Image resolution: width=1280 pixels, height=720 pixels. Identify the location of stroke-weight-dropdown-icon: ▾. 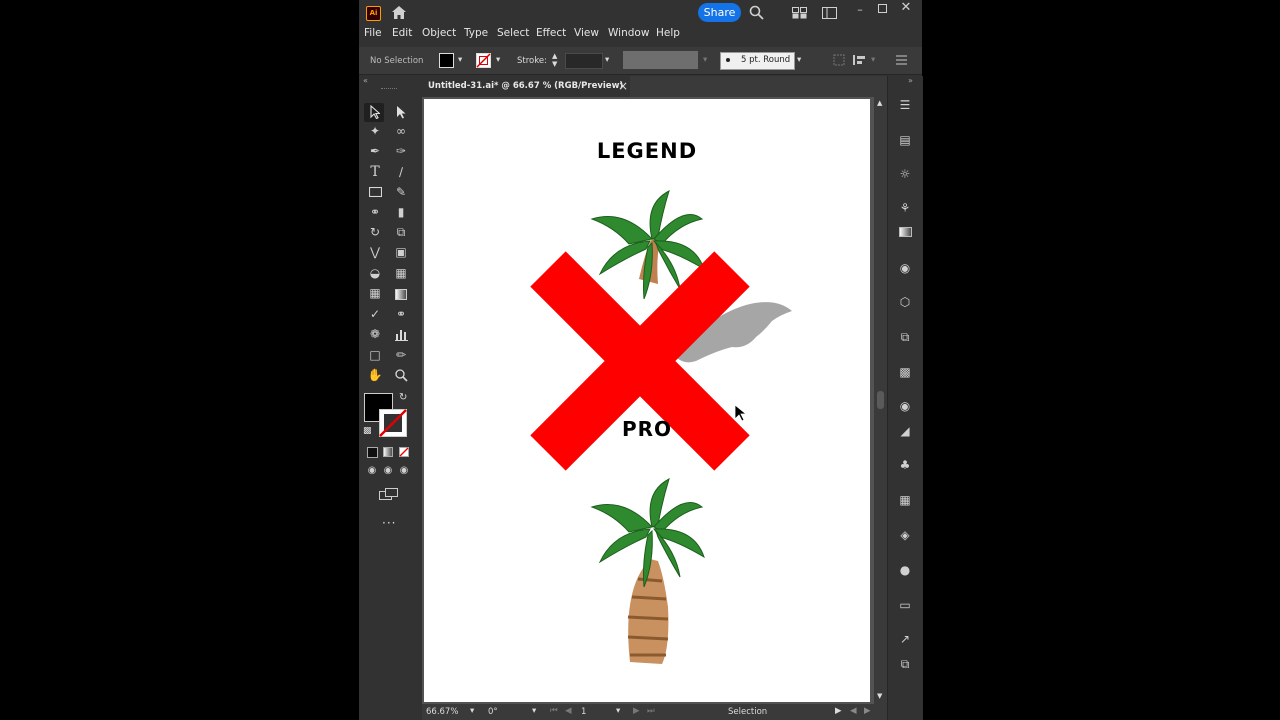
(607, 60).